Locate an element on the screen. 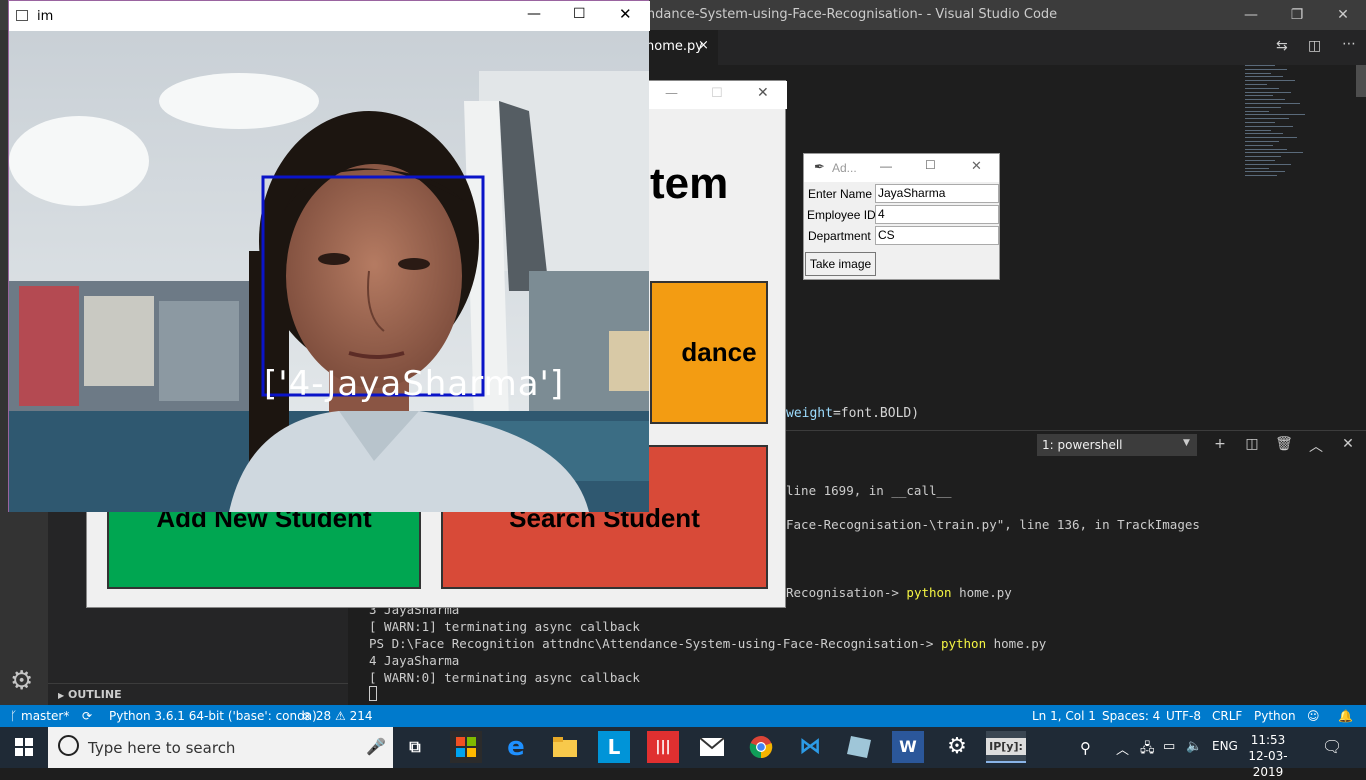 The image size is (1366, 780). file-explorer-icon is located at coordinates (565, 747).